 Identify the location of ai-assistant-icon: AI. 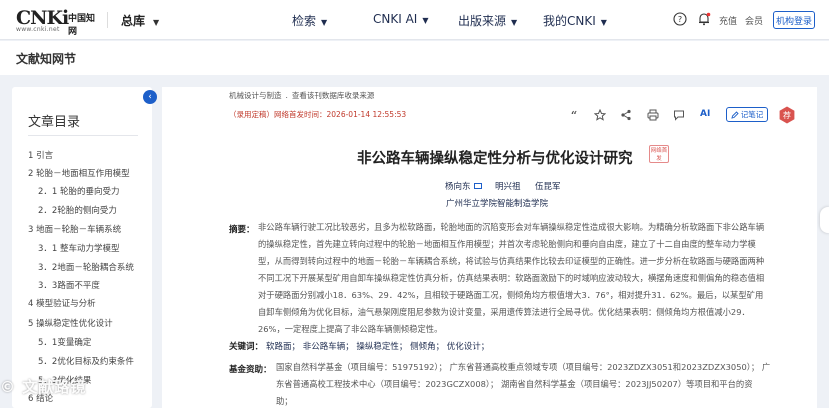
(705, 114).